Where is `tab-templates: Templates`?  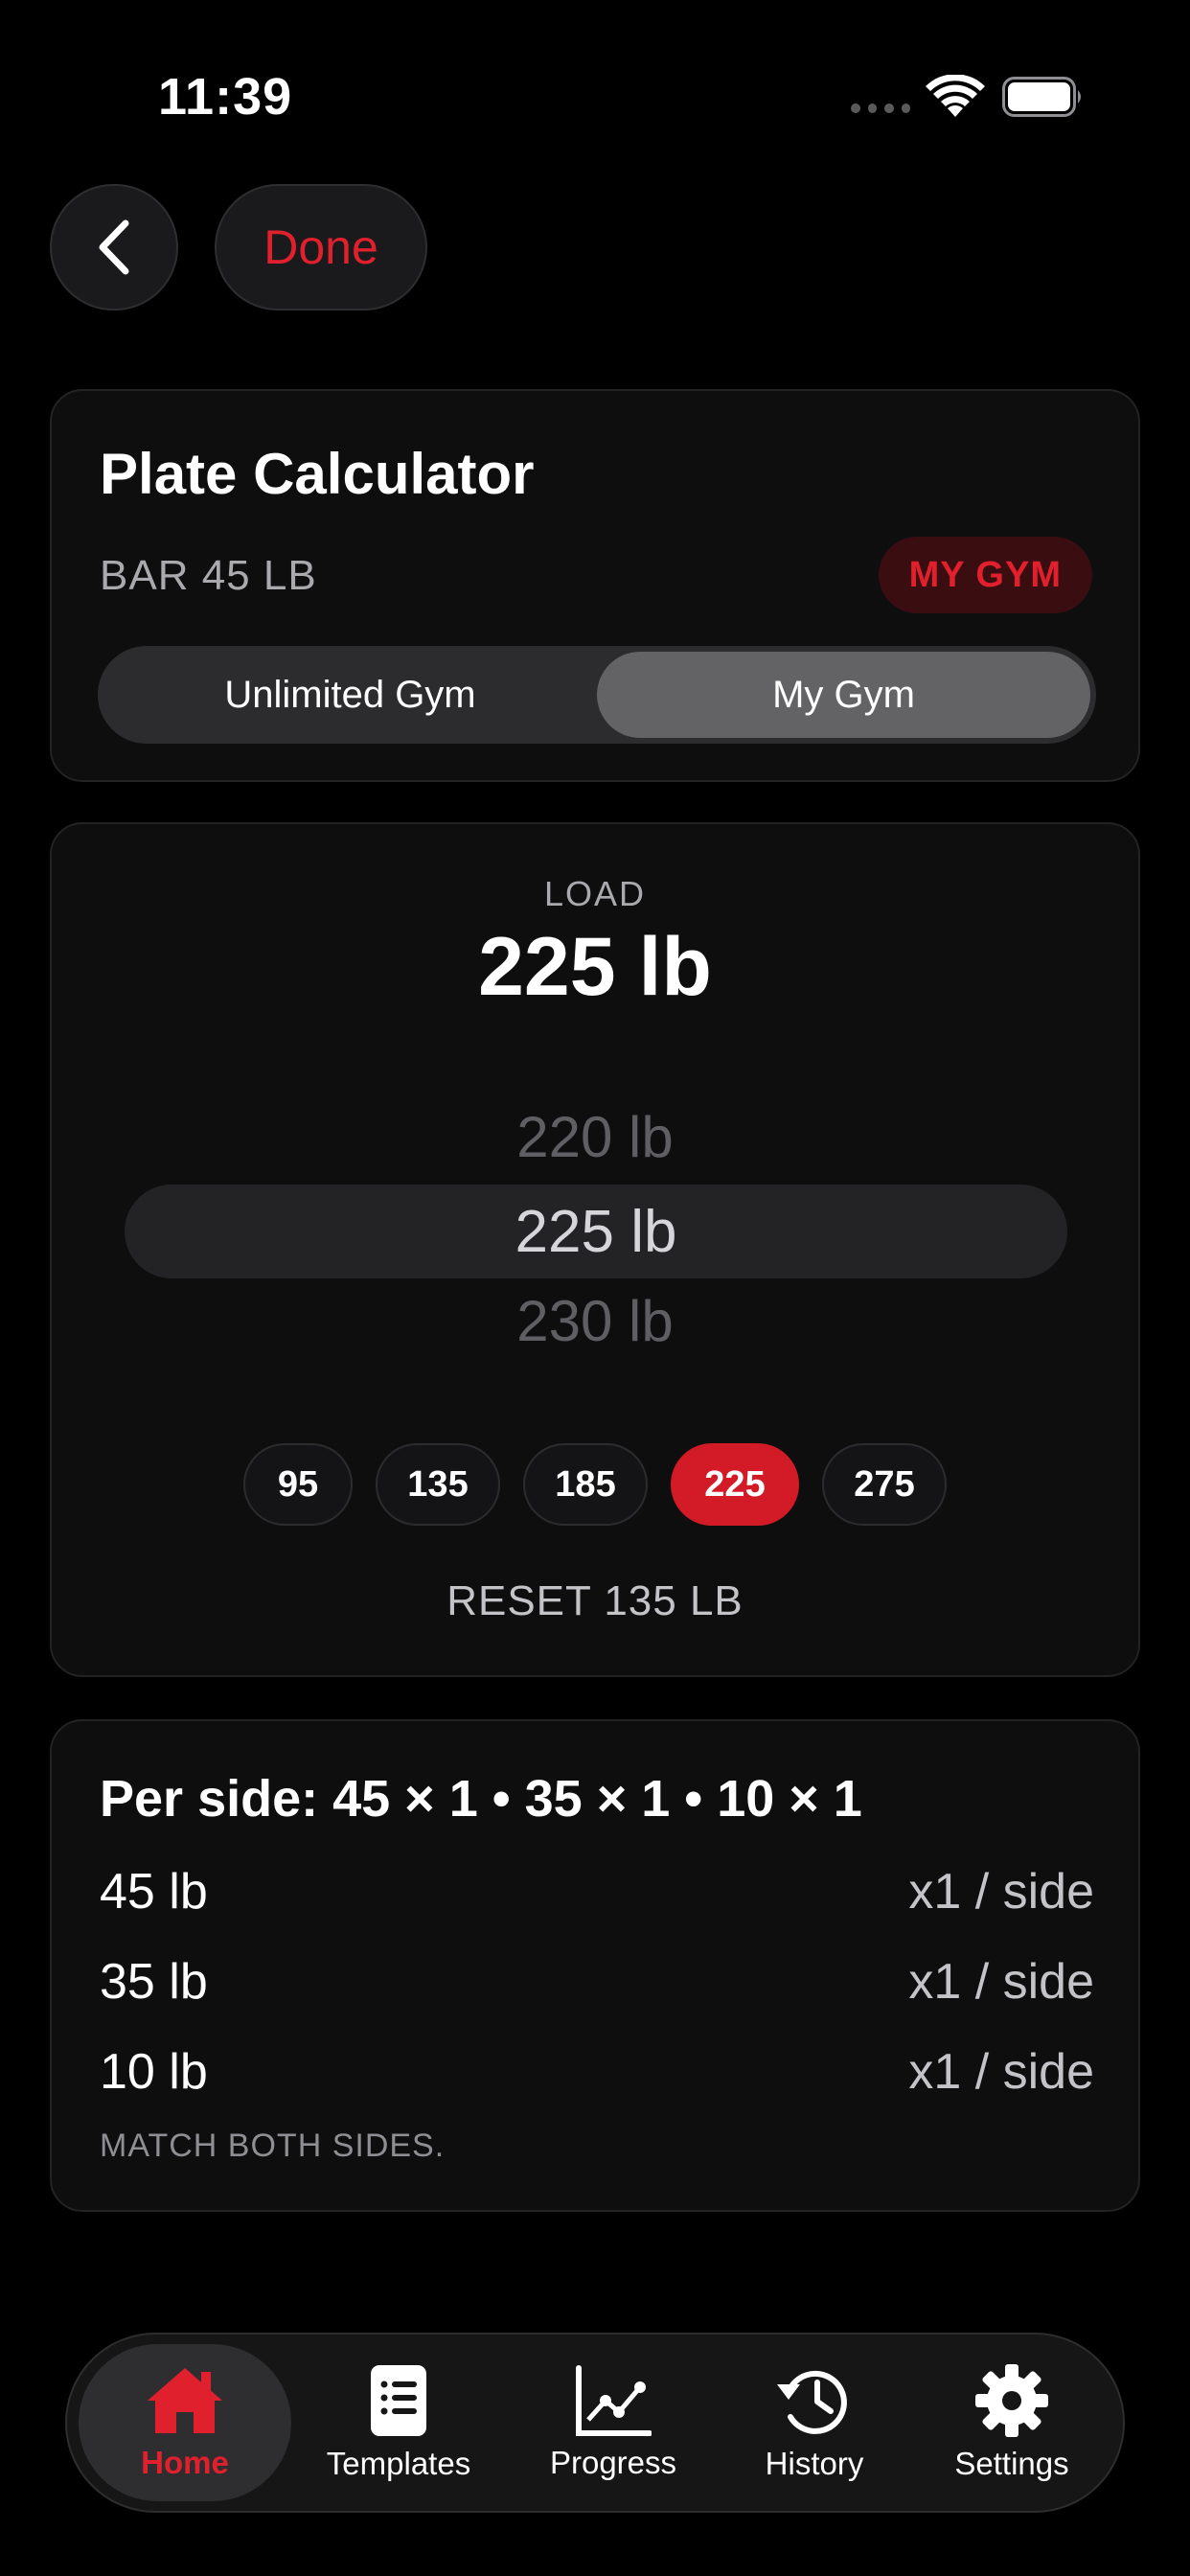 tab-templates: Templates is located at coordinates (398, 2422).